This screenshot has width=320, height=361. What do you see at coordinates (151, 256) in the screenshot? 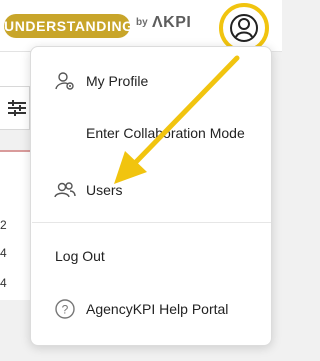
I see `menu-item-log-out: Log Out` at bounding box center [151, 256].